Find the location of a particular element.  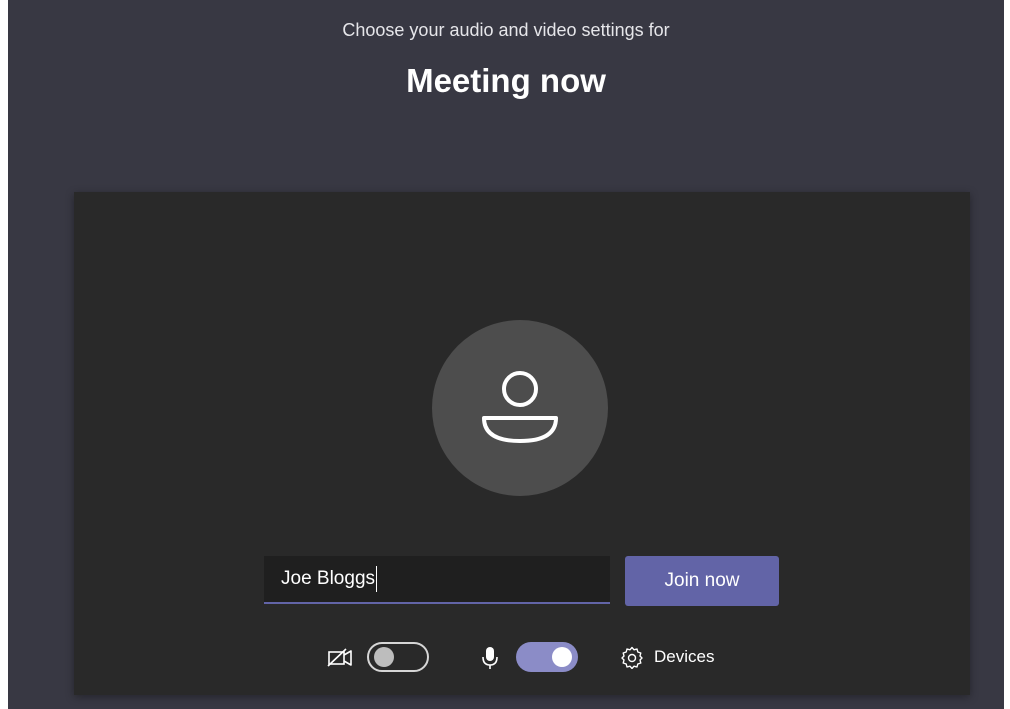

join-now-button: Join now is located at coordinates (702, 581).